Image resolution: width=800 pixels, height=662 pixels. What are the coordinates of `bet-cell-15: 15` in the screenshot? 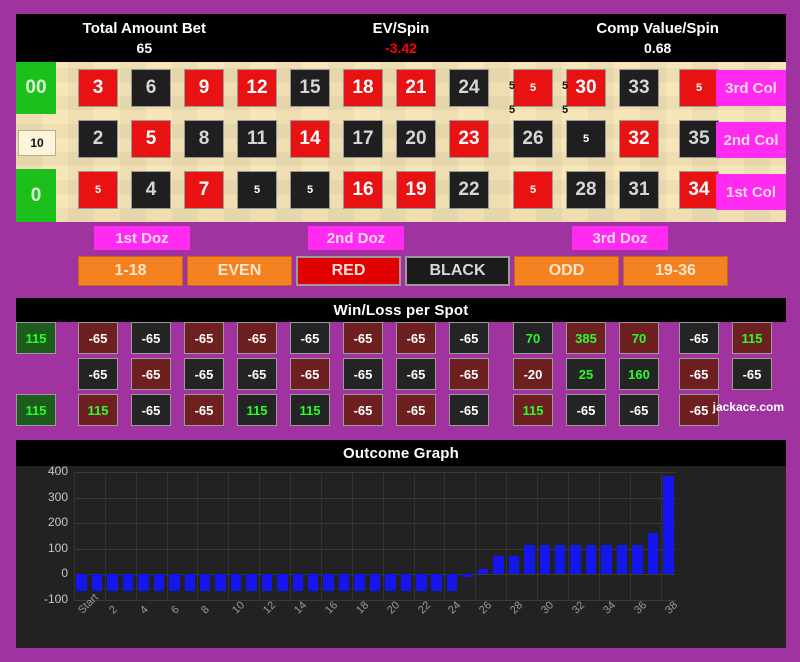 It's located at (310, 88).